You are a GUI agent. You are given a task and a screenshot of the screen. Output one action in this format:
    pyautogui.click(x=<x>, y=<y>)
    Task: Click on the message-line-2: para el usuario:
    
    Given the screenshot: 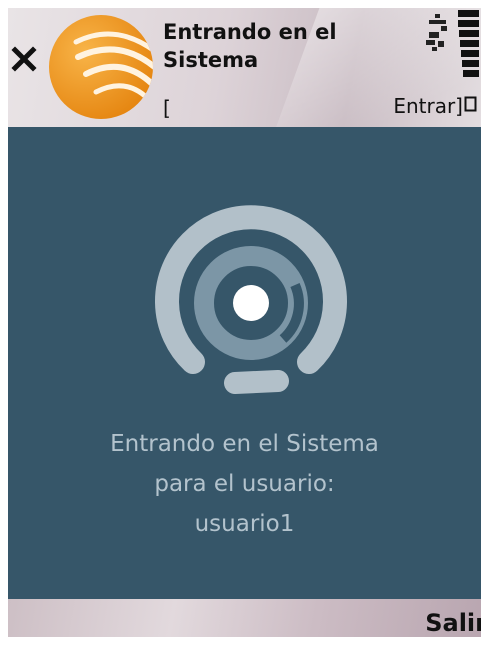 What is the action you would take?
    pyautogui.click(x=244, y=484)
    